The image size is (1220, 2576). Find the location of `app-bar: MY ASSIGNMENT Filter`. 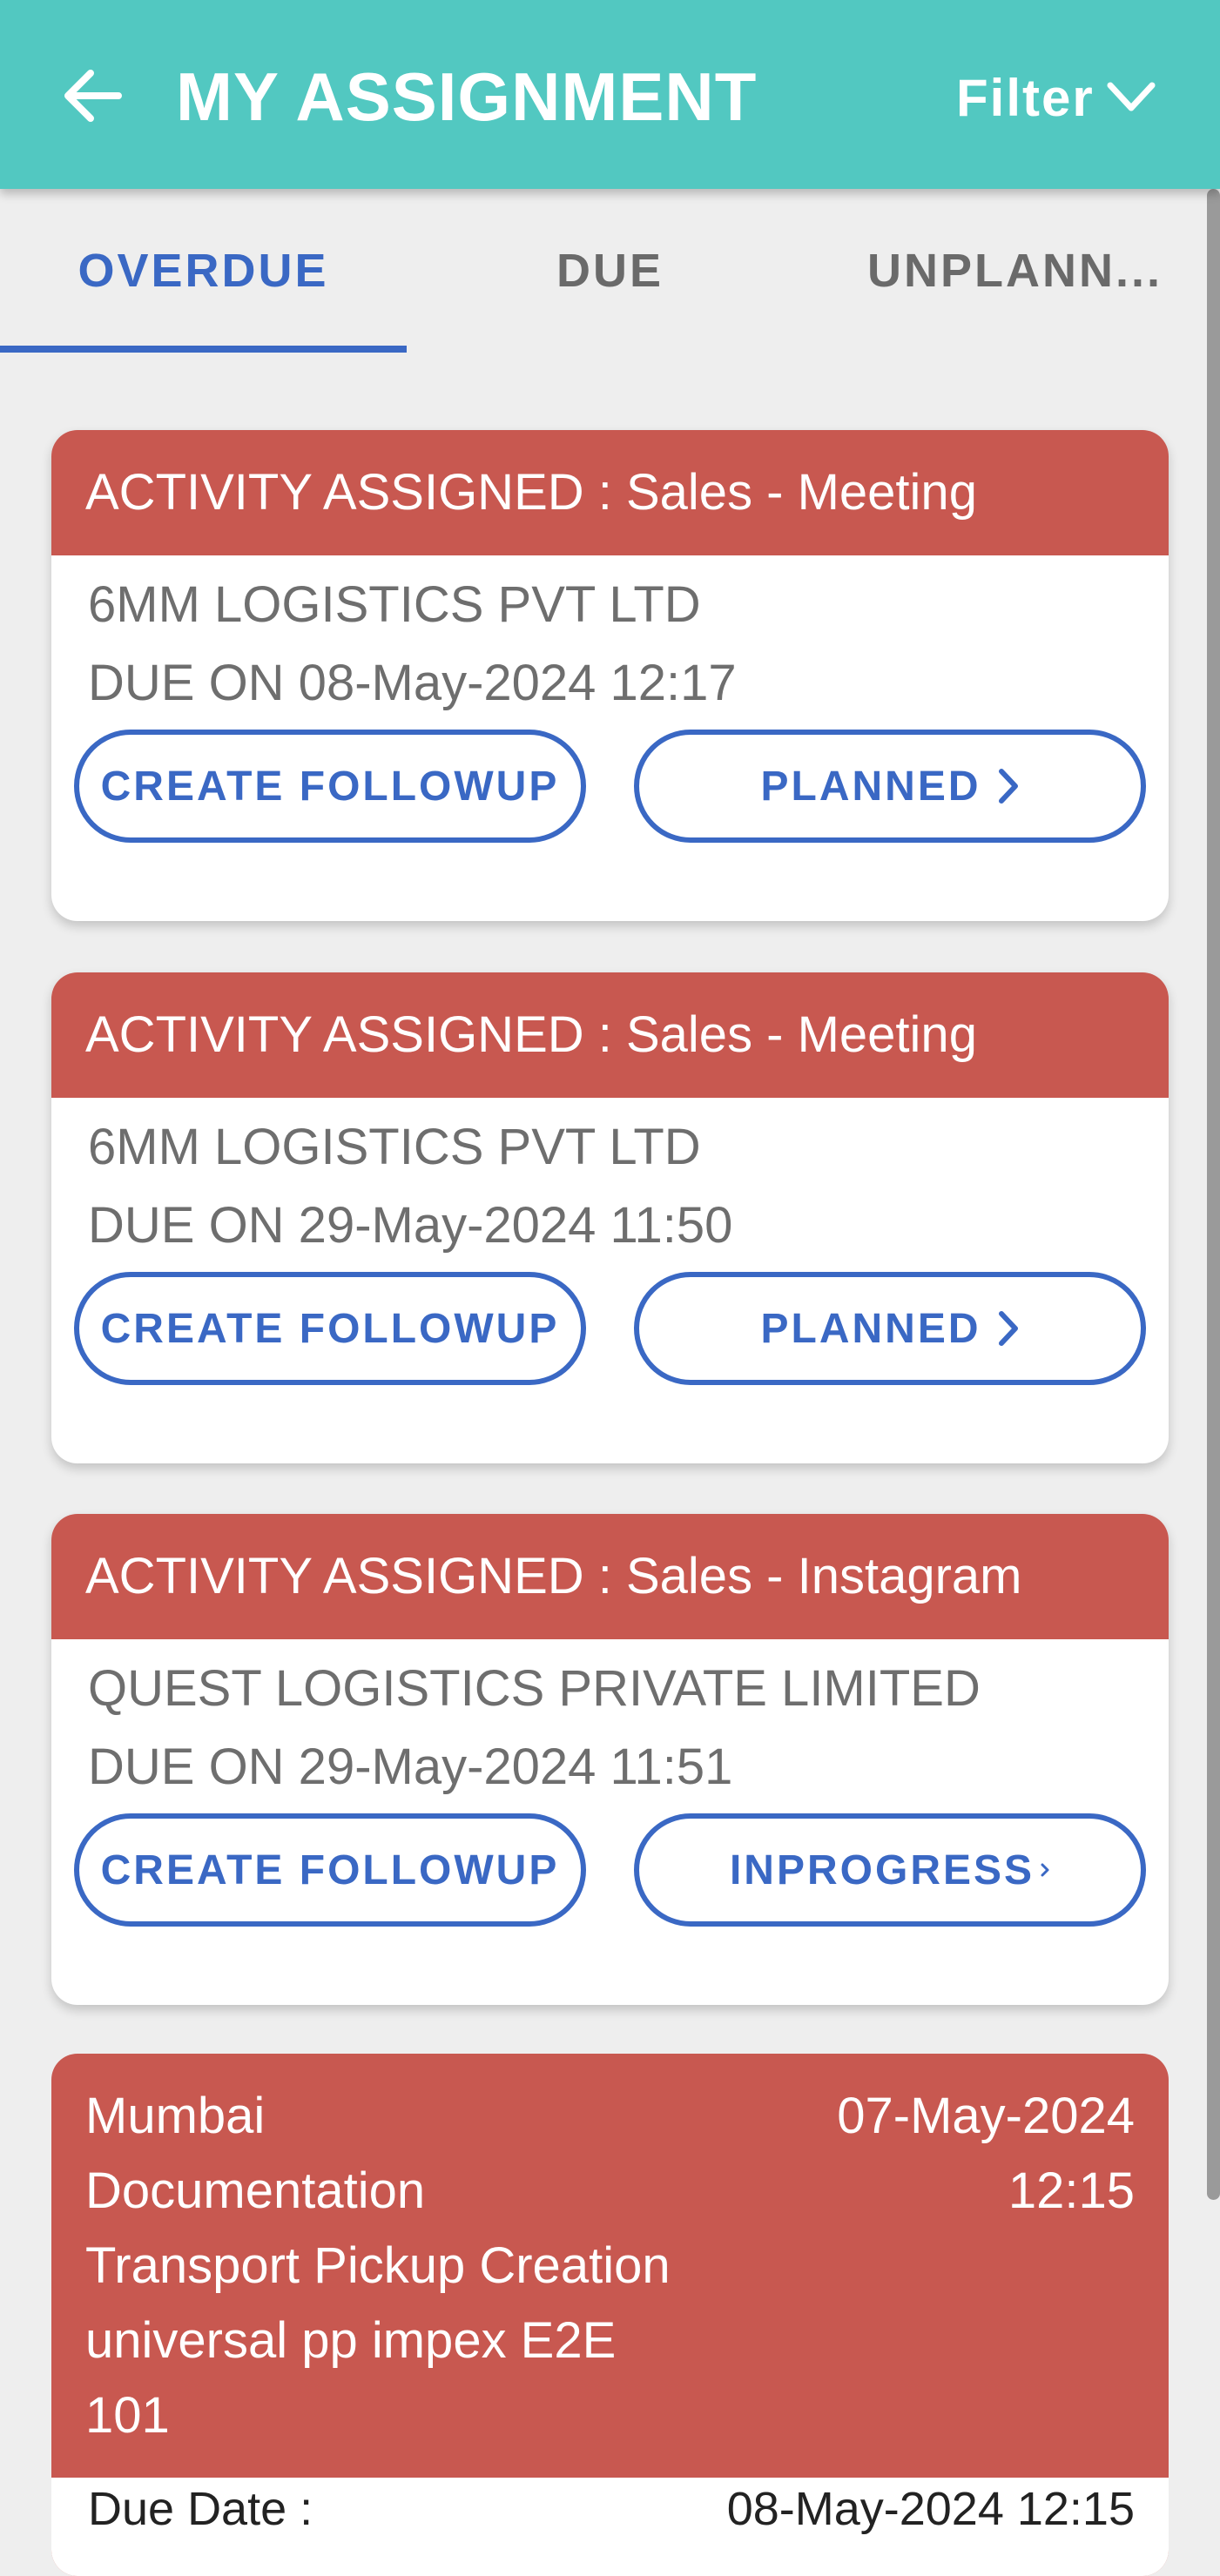

app-bar: MY ASSIGNMENT Filter is located at coordinates (610, 94).